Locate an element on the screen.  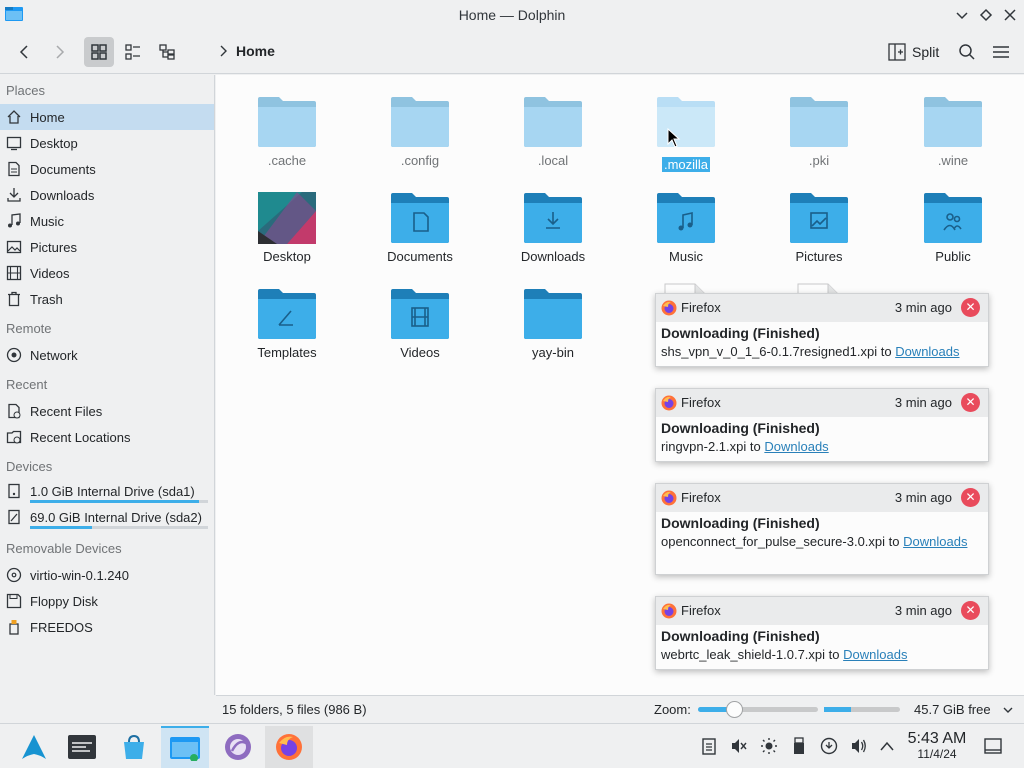
clipboard-icon is located at coordinates (709, 746).